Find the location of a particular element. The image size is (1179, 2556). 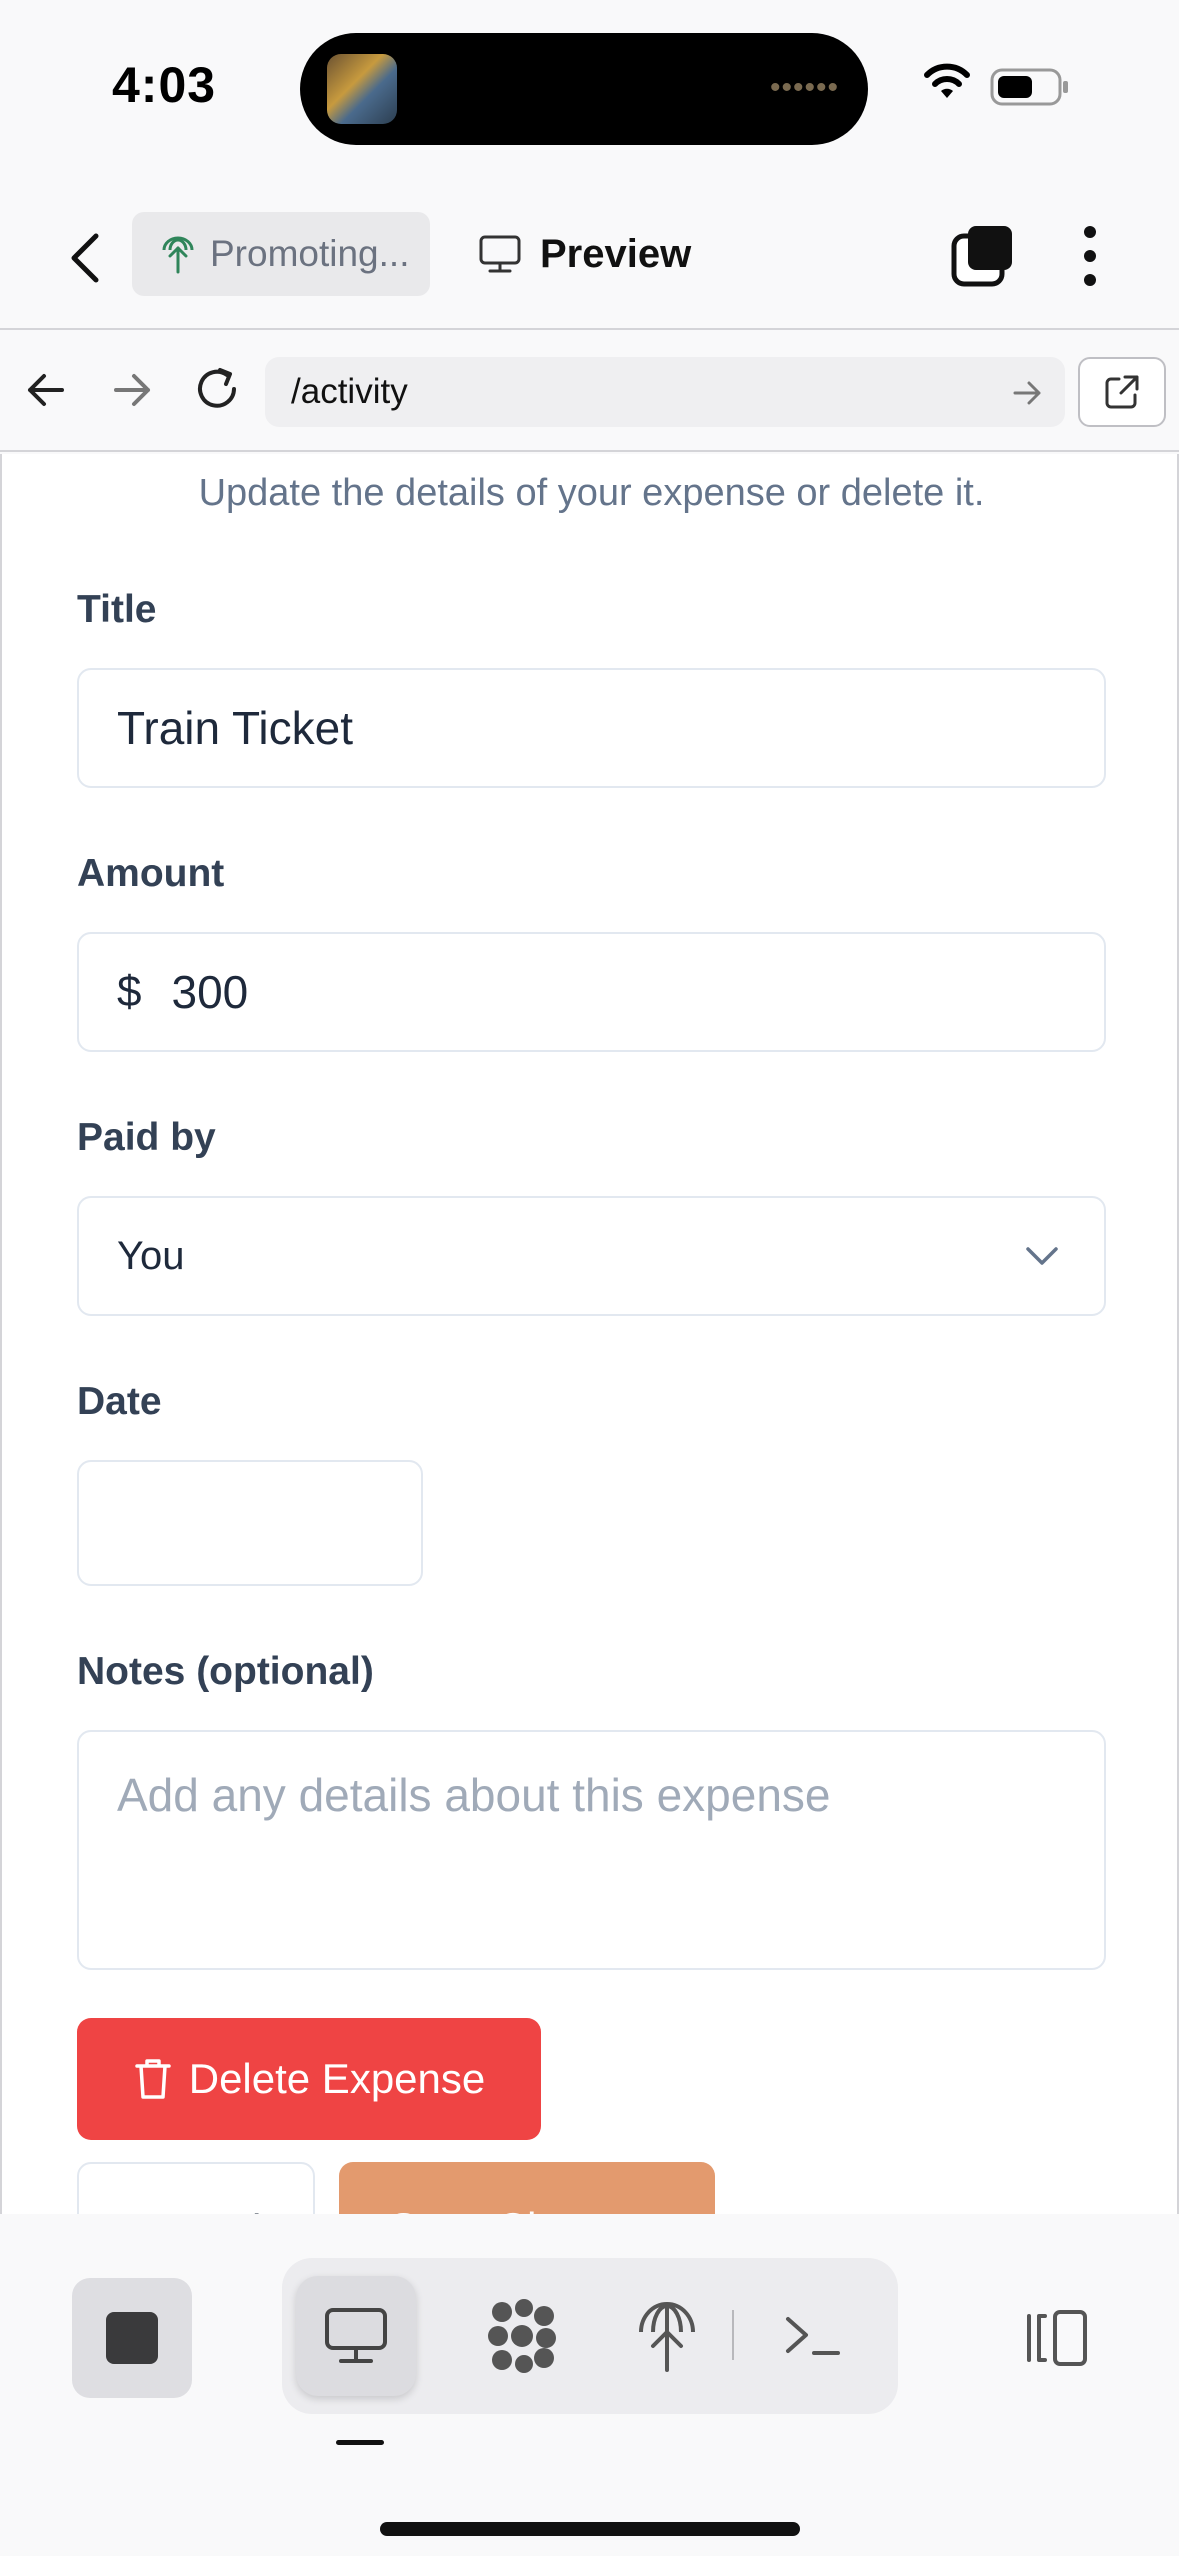

mode-divider is located at coordinates (733, 2335).